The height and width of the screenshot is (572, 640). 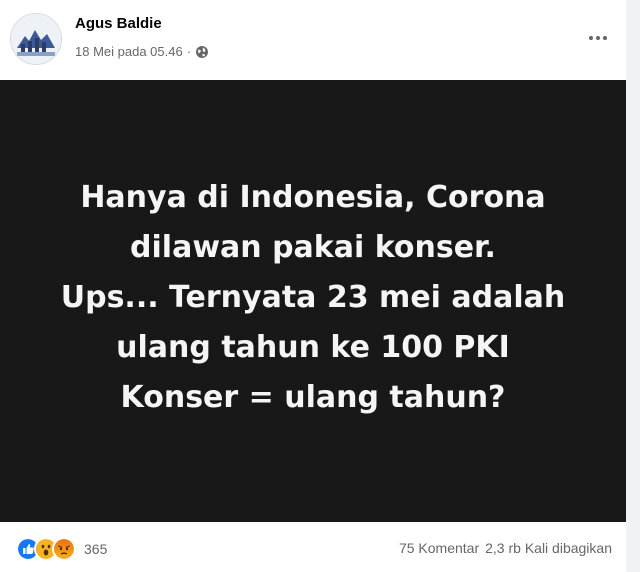 I want to click on post-meta: 18 Mei pada 05.46 ·, so click(x=142, y=51).